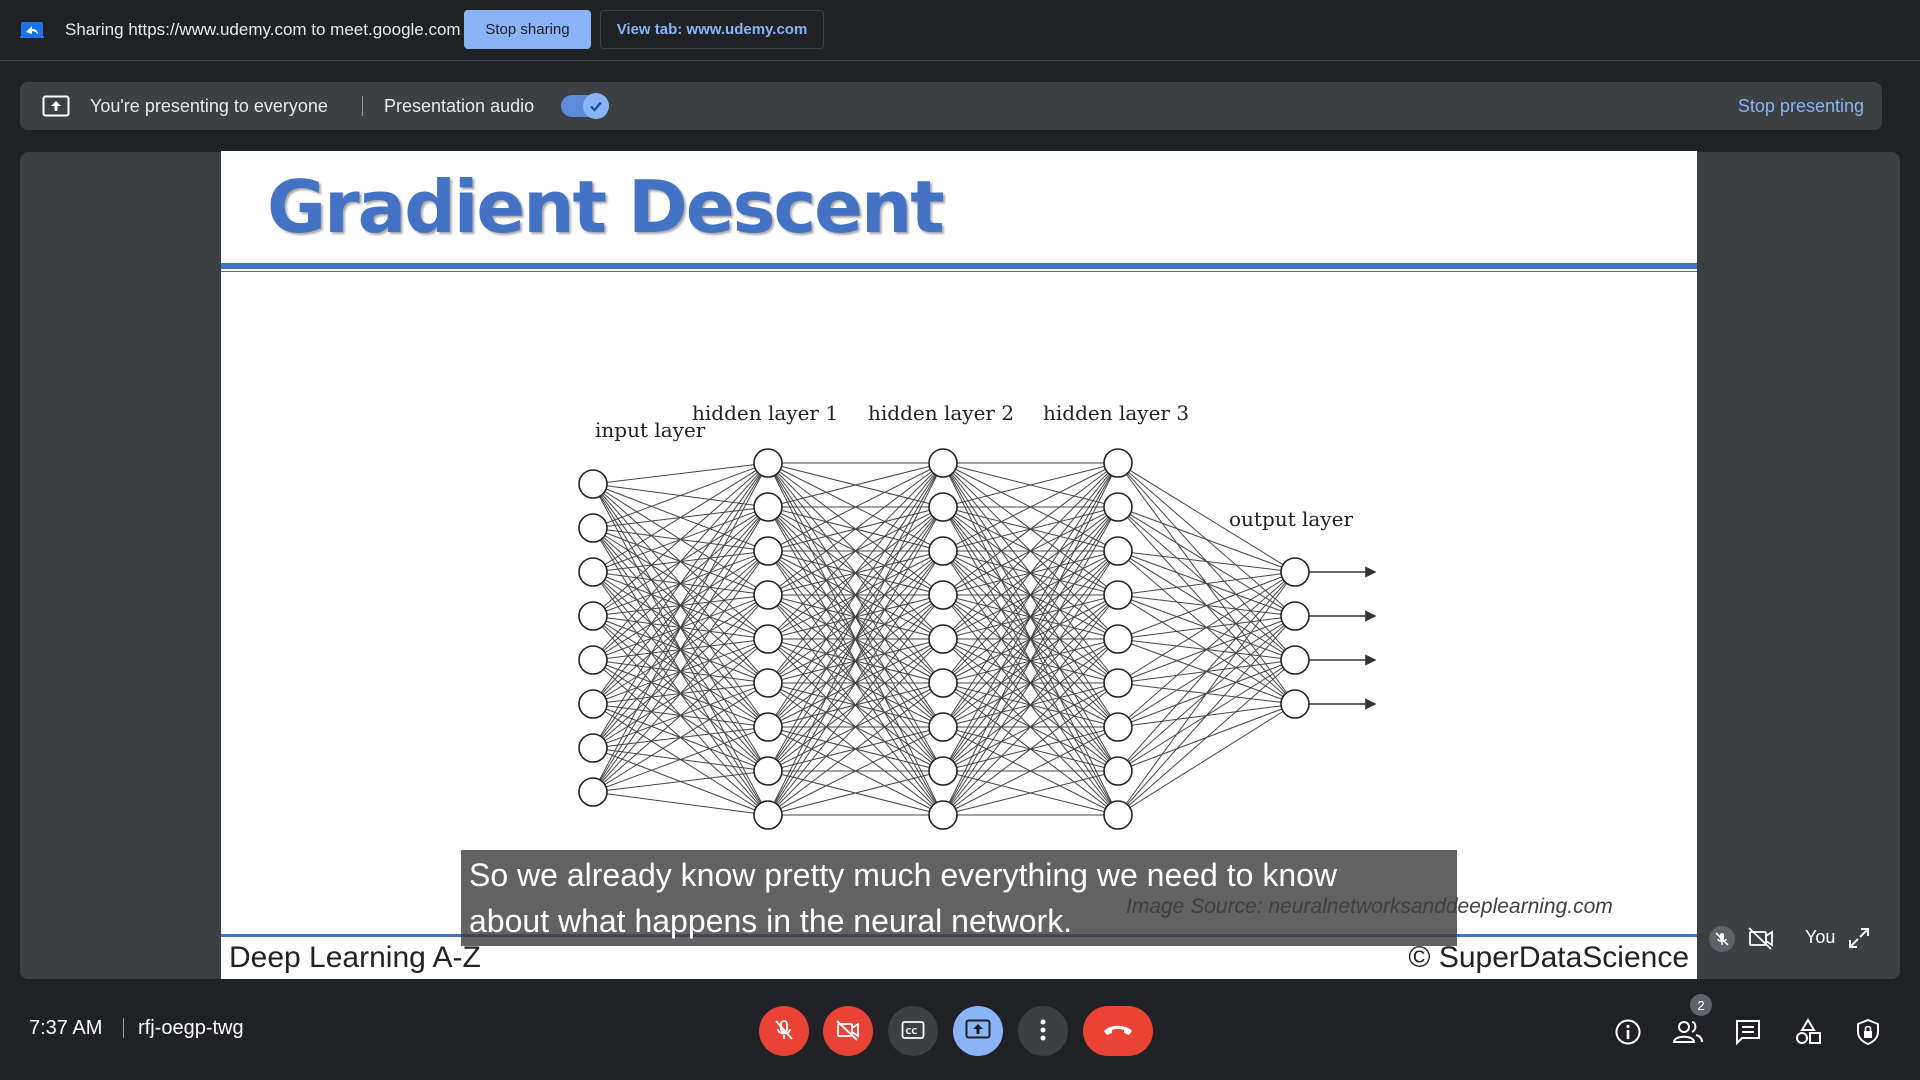 This screenshot has width=1920, height=1080. I want to click on presentation-audio-label: Presentation audio, so click(459, 106).